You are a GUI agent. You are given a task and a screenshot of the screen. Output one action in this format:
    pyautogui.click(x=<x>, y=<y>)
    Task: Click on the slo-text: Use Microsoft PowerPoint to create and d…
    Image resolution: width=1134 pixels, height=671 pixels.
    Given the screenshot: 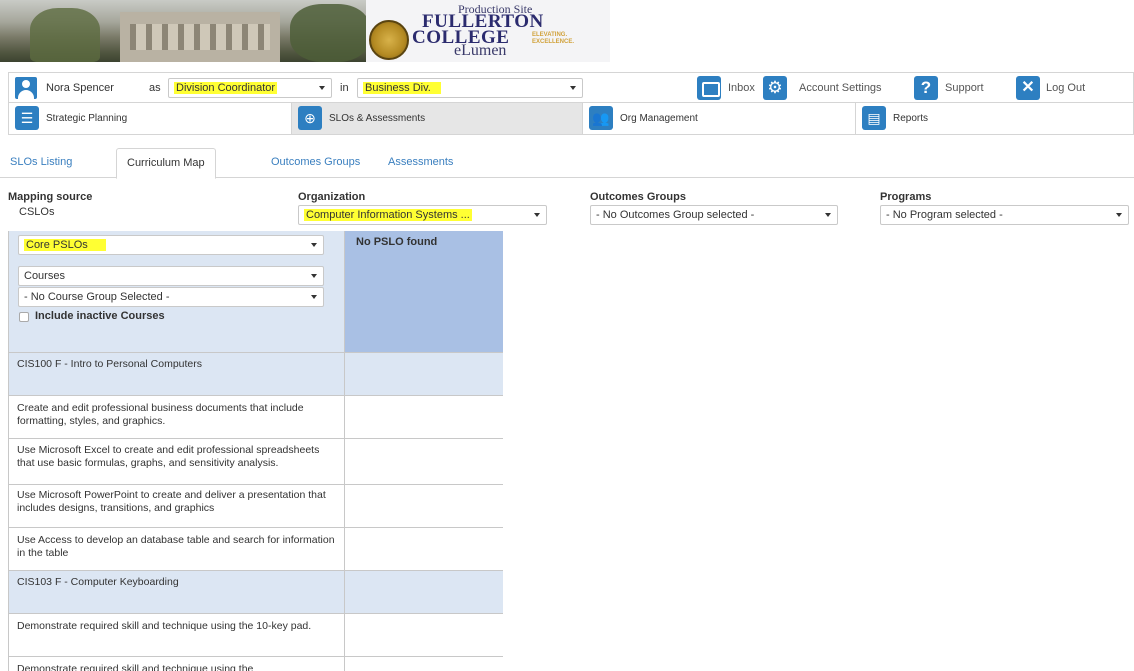 What is the action you would take?
    pyautogui.click(x=177, y=506)
    